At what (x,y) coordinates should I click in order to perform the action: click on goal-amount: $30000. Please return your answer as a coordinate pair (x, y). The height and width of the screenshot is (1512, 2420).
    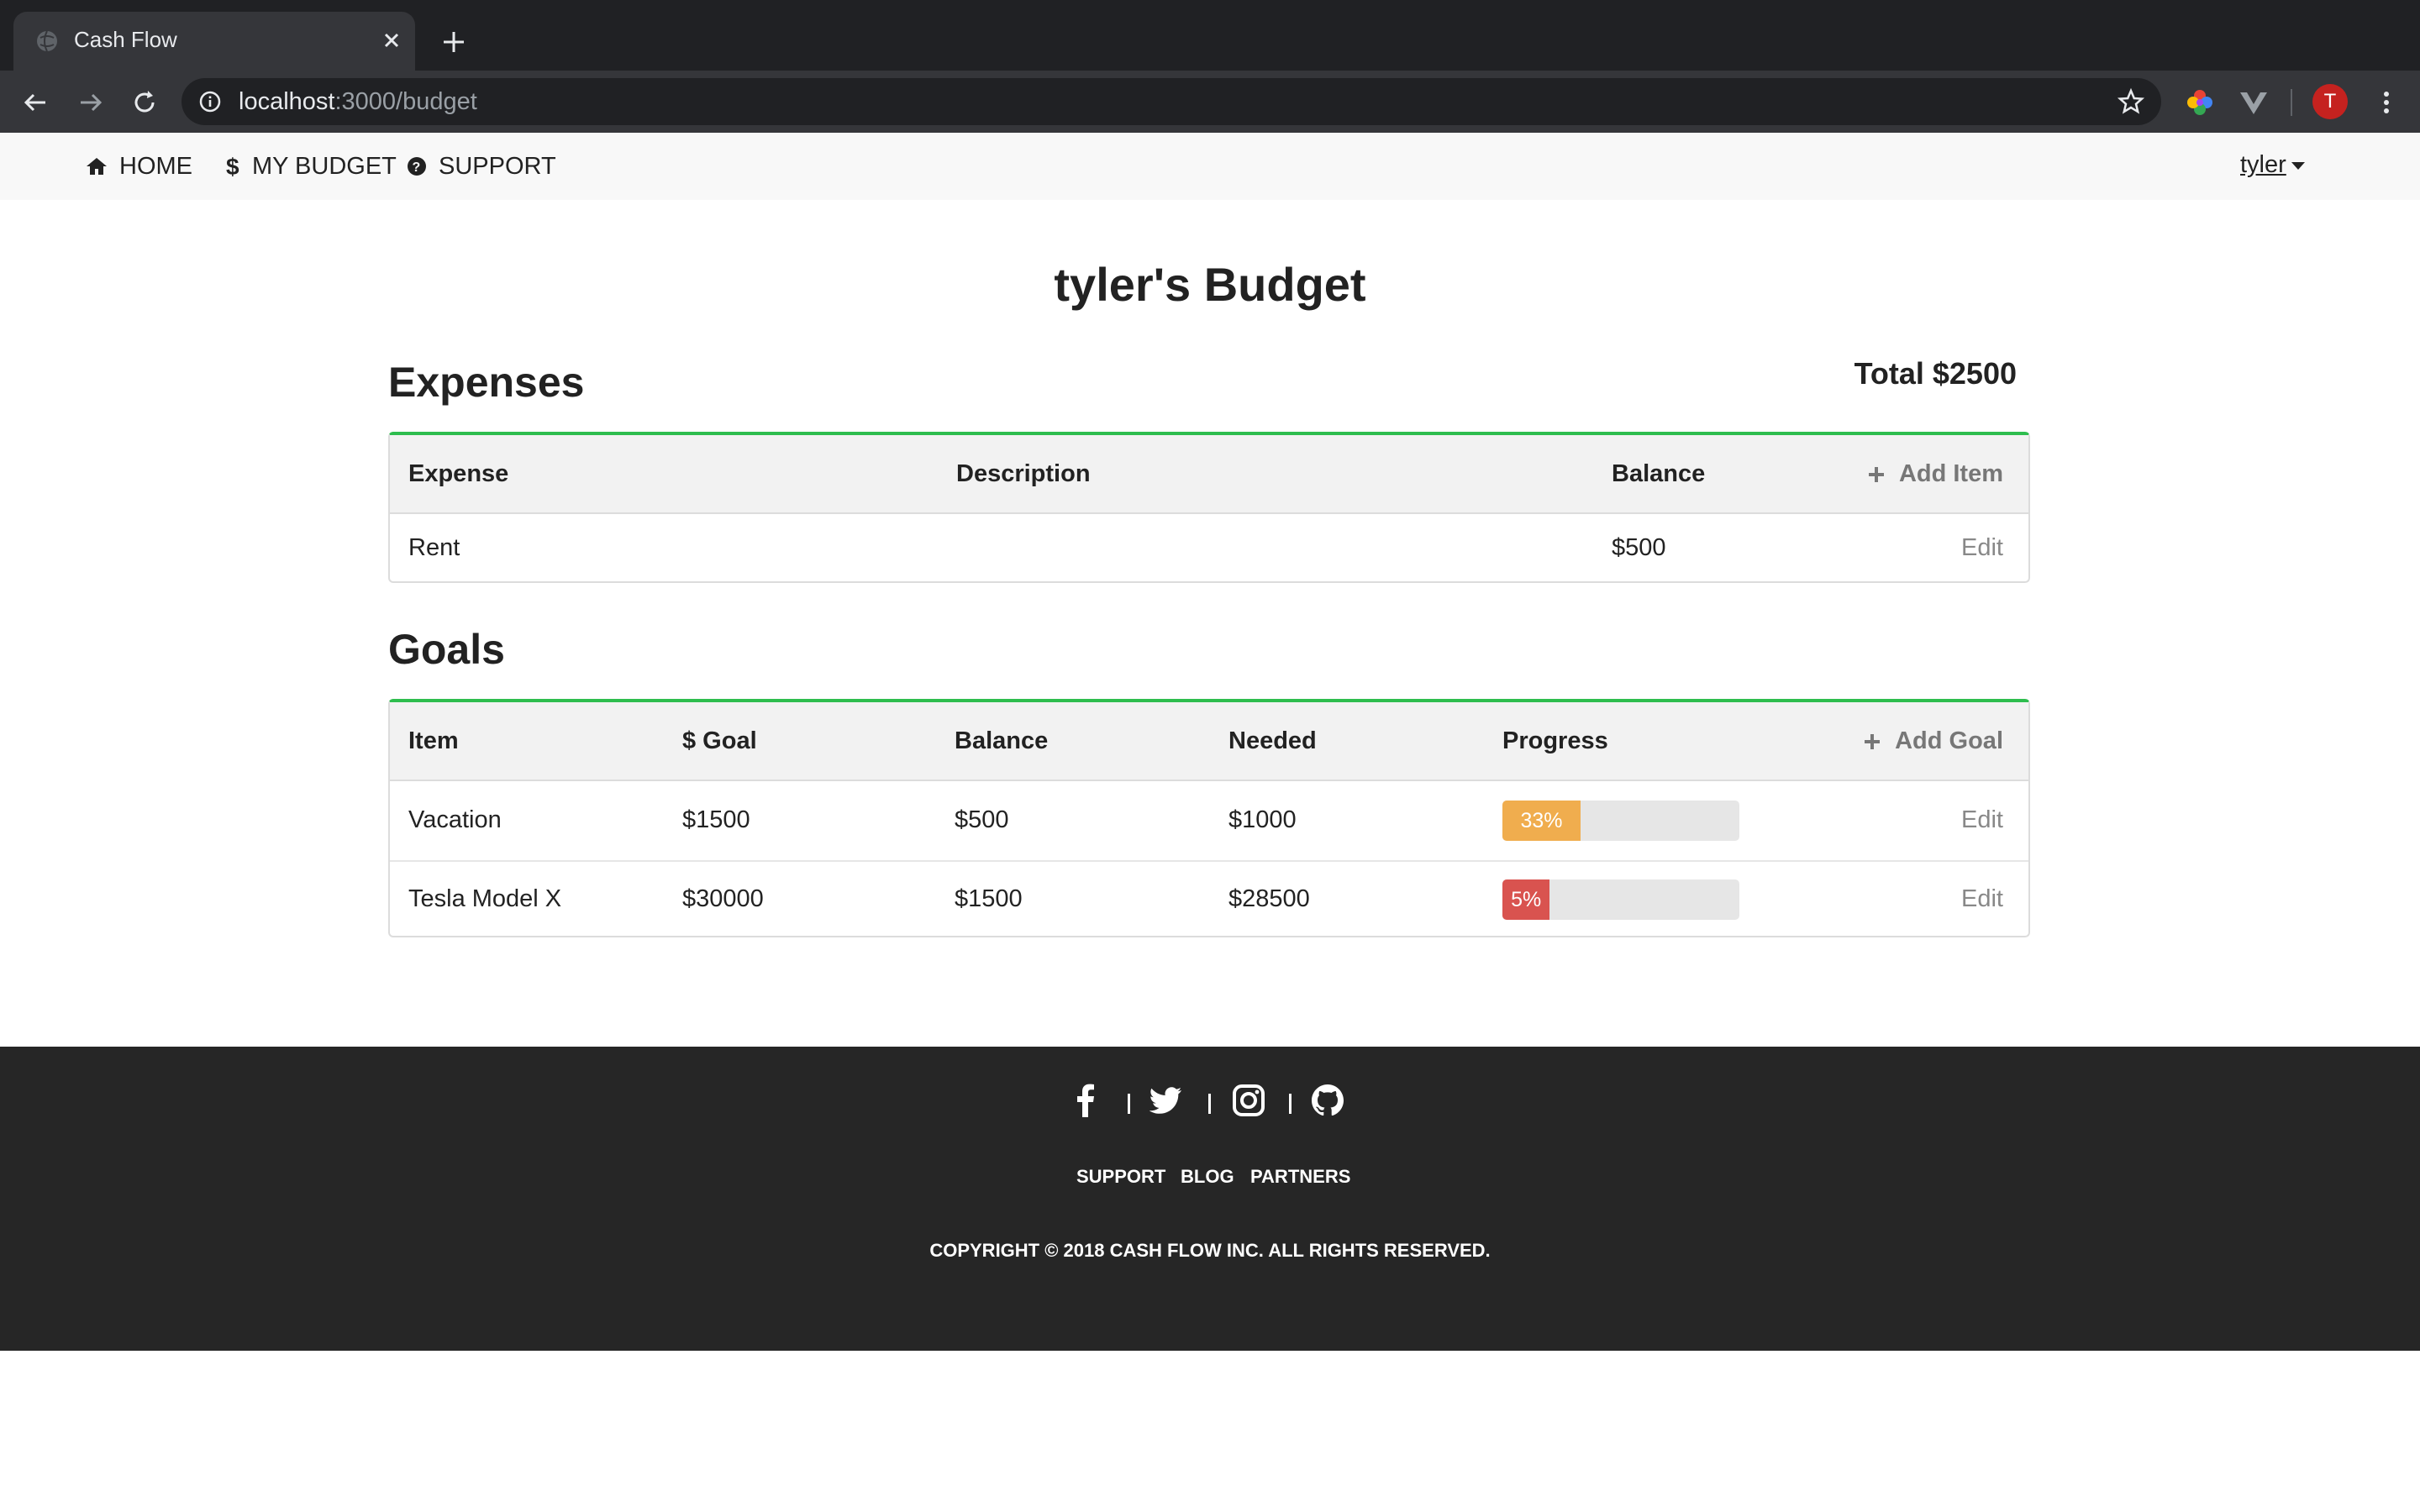
    Looking at the image, I should click on (723, 898).